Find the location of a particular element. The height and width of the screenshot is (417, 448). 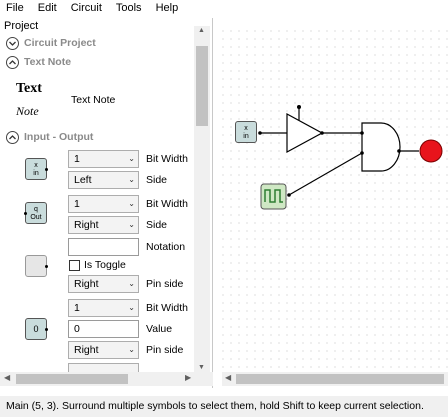

side-value: Left is located at coordinates (83, 180).